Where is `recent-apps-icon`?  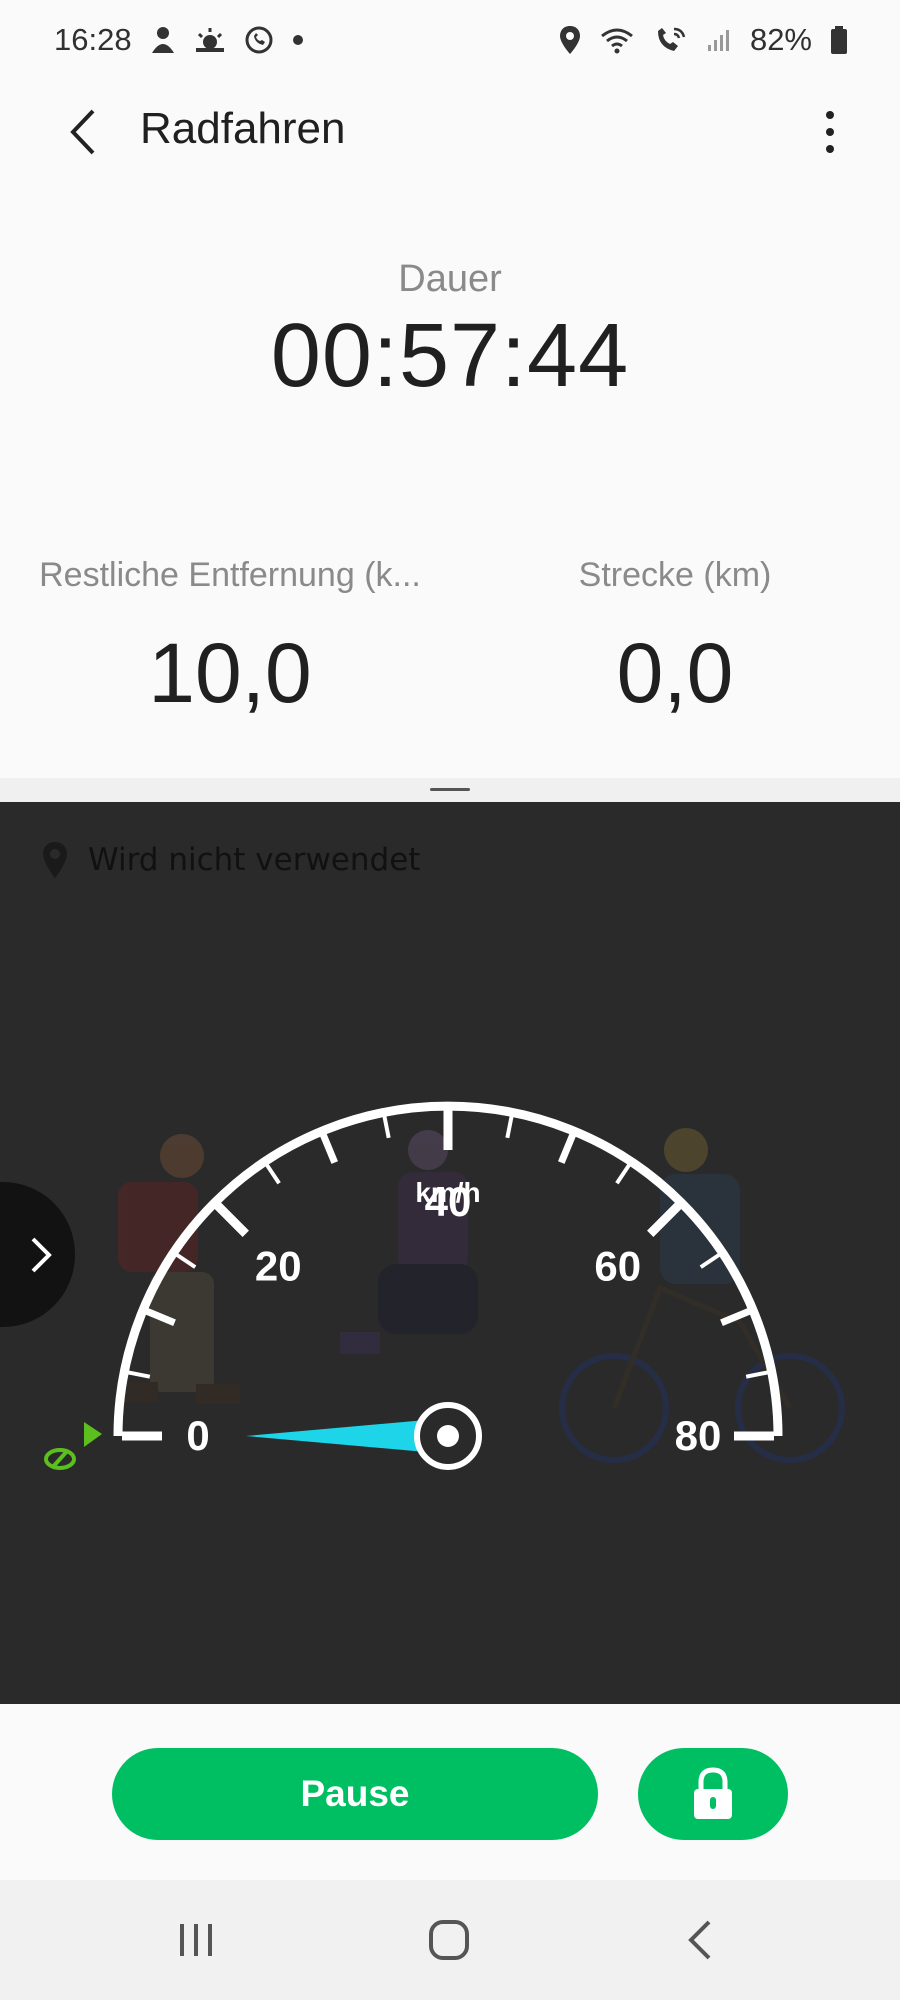
recent-apps-icon is located at coordinates (196, 1940).